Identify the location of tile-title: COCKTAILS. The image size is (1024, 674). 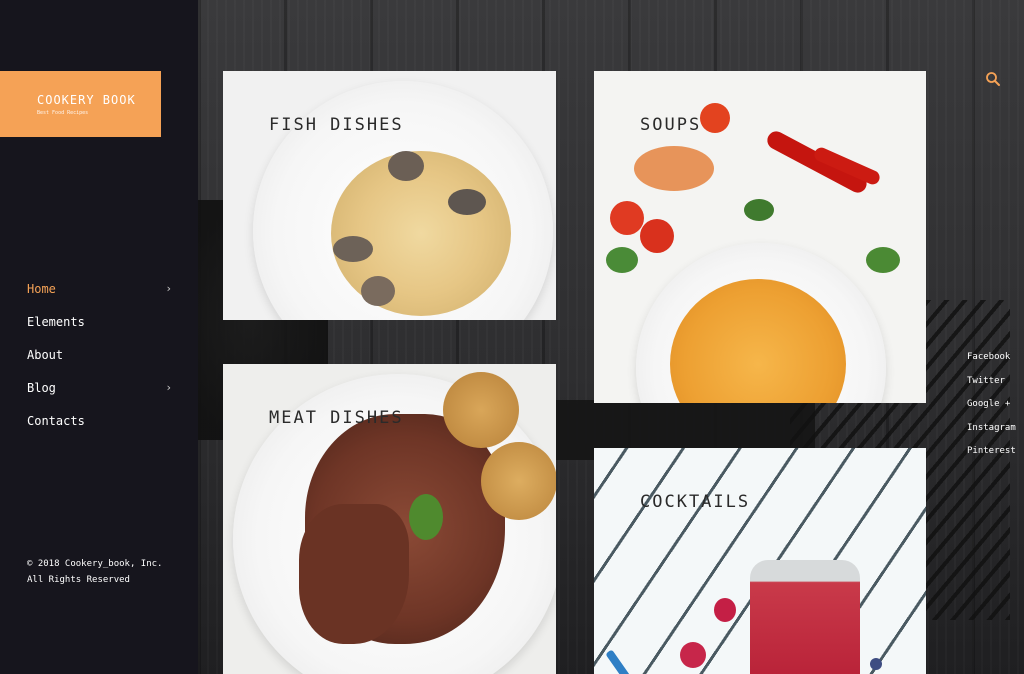
(695, 502).